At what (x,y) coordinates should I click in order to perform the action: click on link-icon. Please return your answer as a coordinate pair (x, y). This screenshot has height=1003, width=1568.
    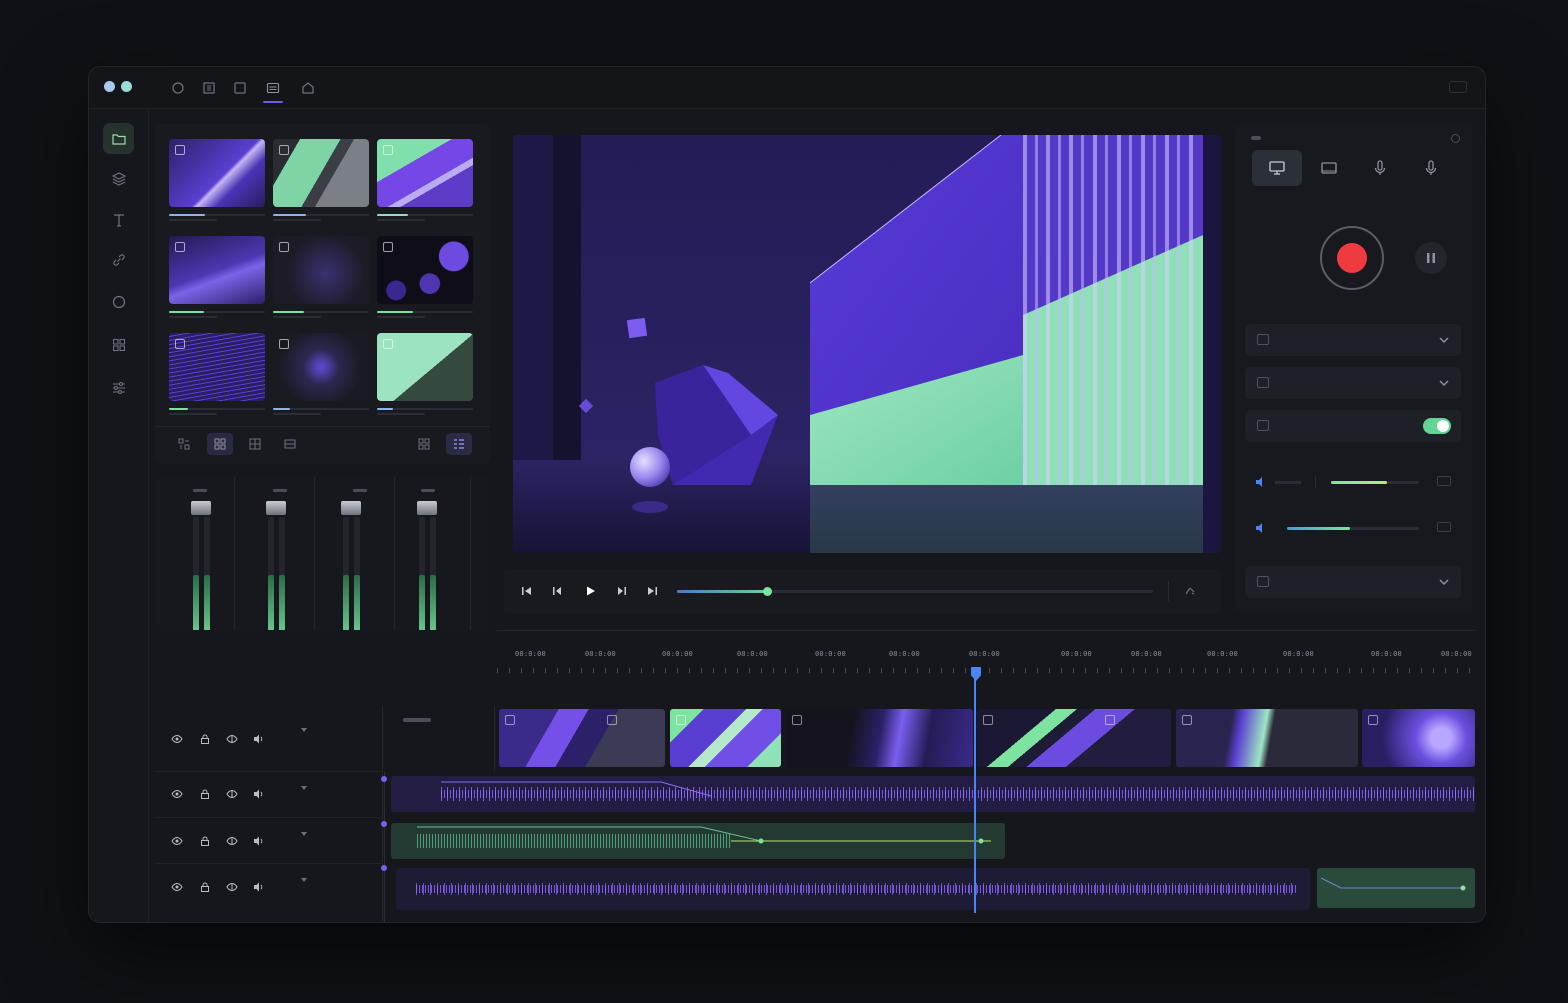
    Looking at the image, I should click on (118, 259).